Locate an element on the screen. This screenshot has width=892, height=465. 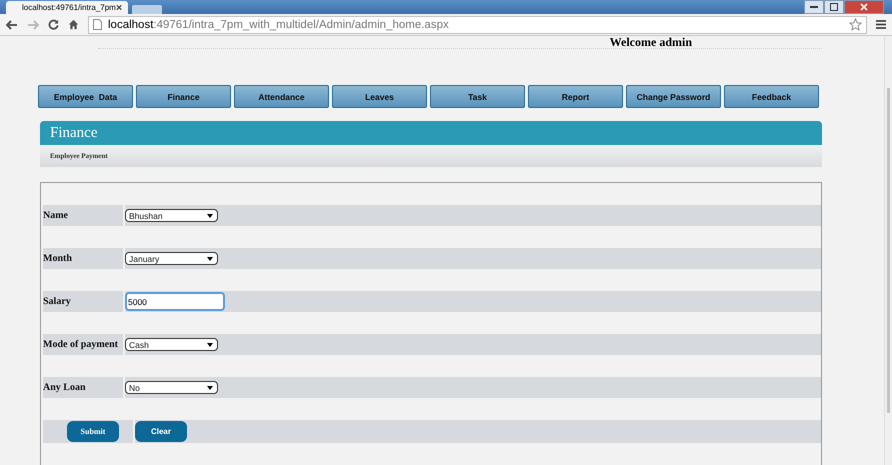
nav-button: Report is located at coordinates (575, 96).